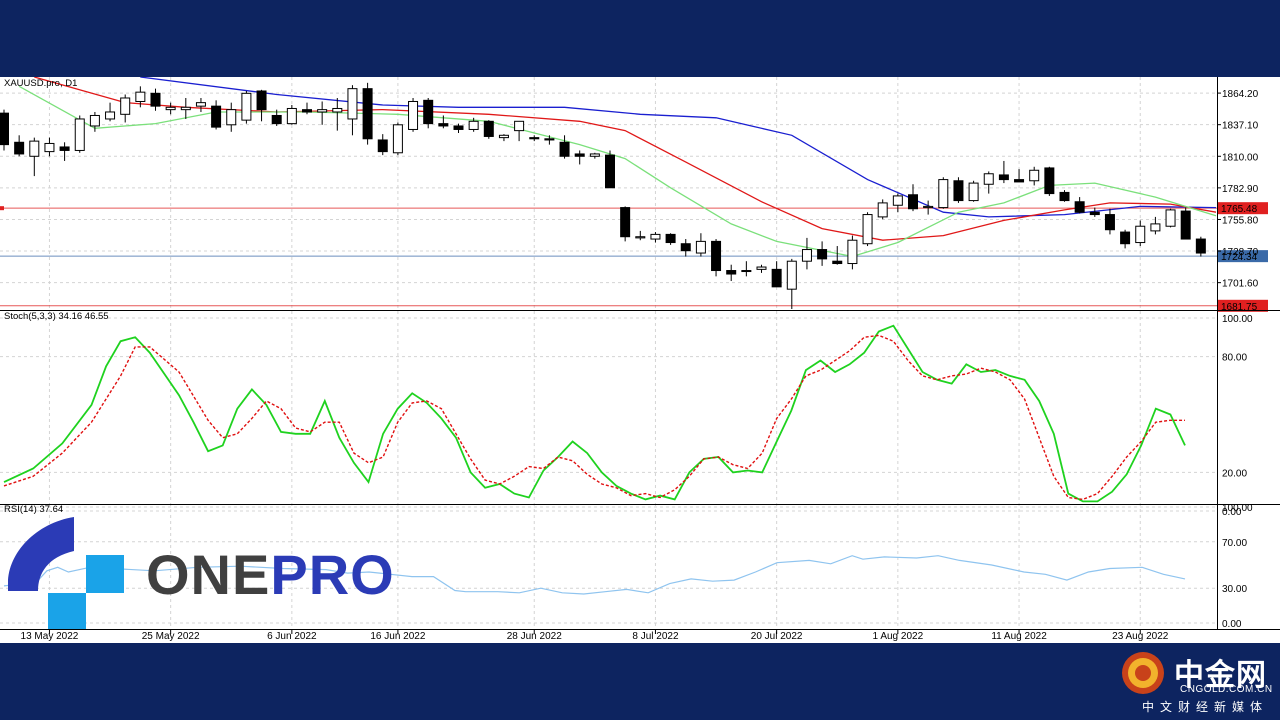  What do you see at coordinates (1240, 252) in the screenshot?
I see `price-tick-label: 1728.70` at bounding box center [1240, 252].